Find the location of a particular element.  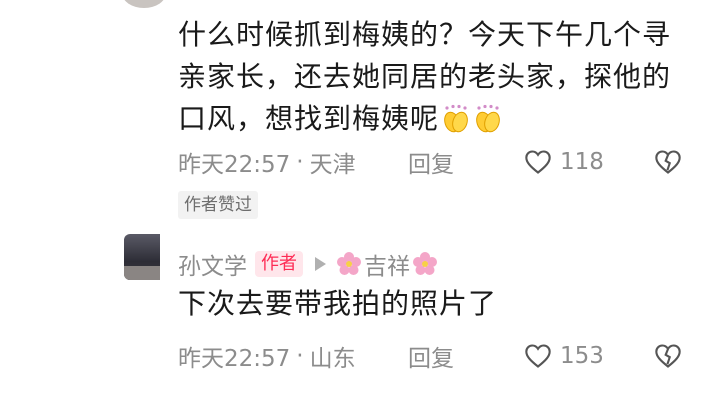

like-button: 118 is located at coordinates (564, 162).